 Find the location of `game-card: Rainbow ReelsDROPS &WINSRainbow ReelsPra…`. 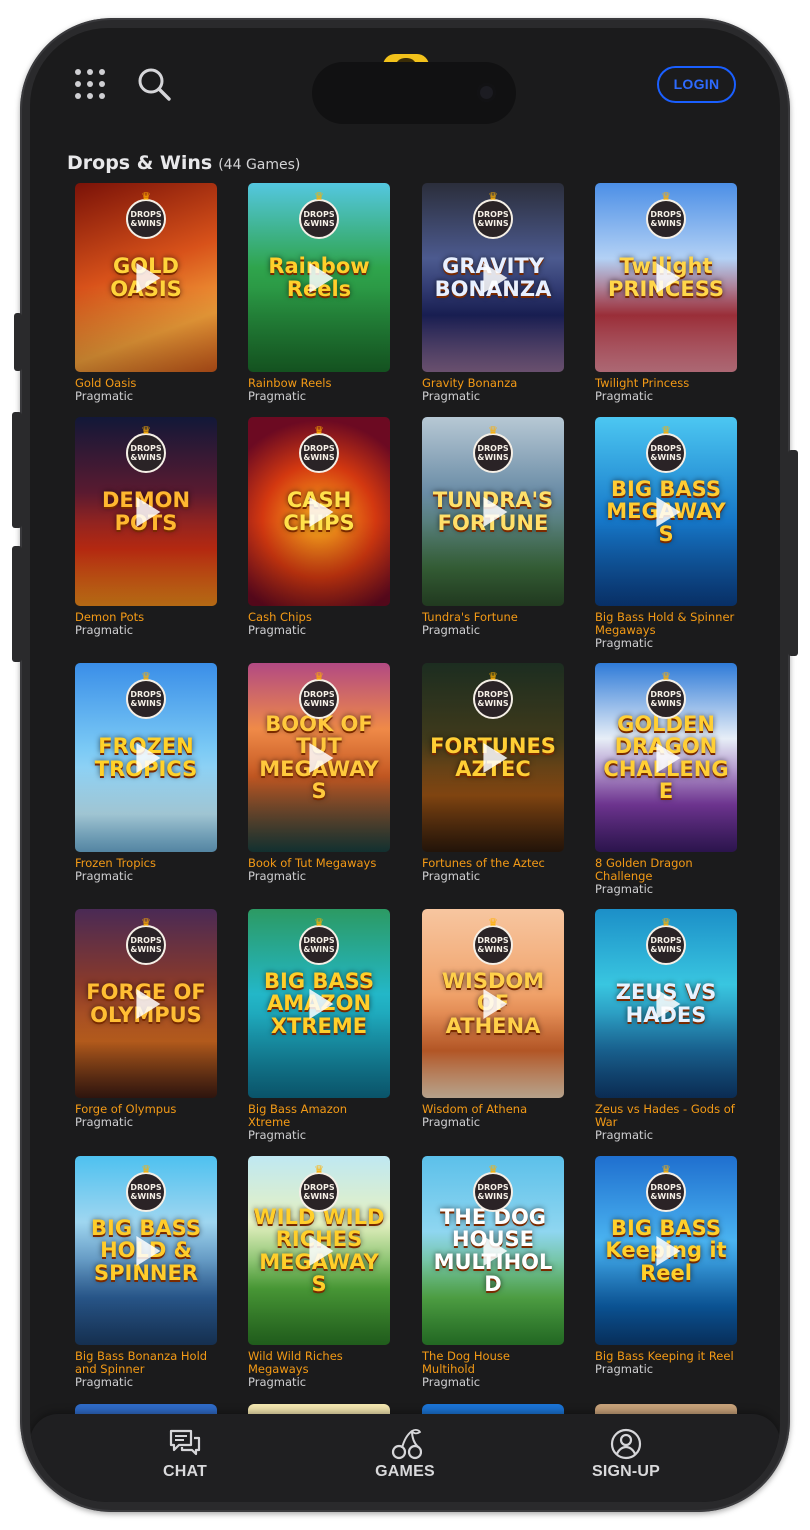

game-card: Rainbow ReelsDROPS &WINSRainbow ReelsPra… is located at coordinates (319, 293).